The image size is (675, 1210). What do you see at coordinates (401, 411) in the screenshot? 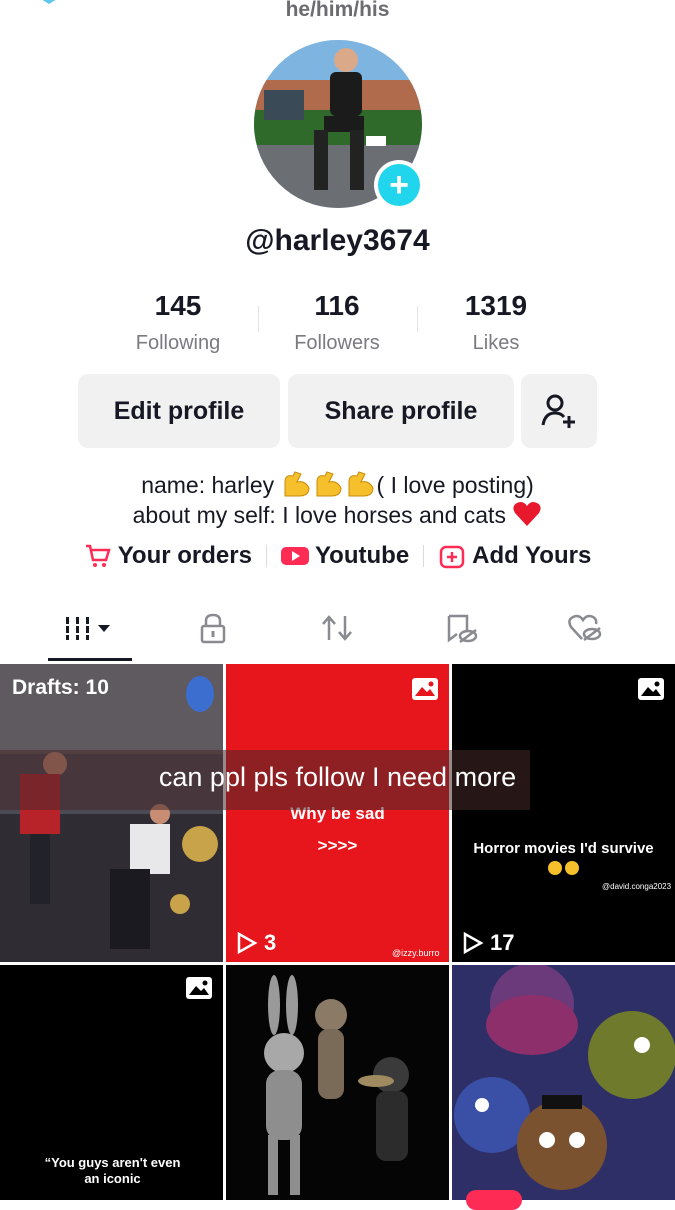
I see `share-profile-button: Share profile` at bounding box center [401, 411].